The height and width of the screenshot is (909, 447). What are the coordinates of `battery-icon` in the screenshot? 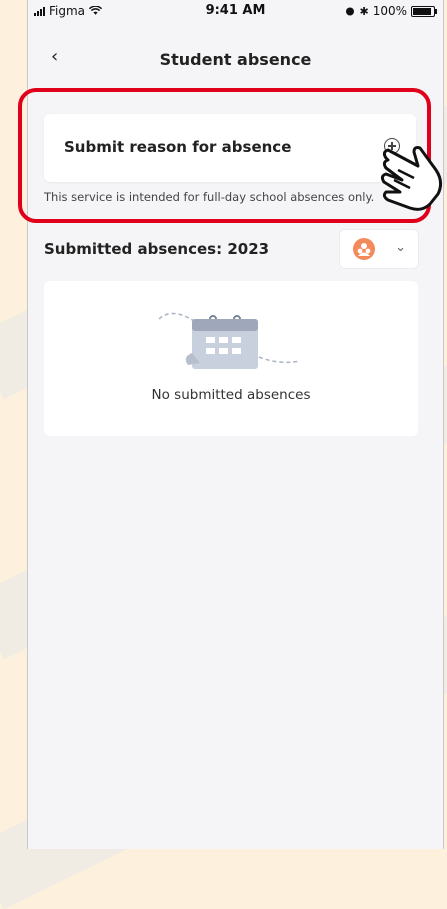 It's located at (424, 11).